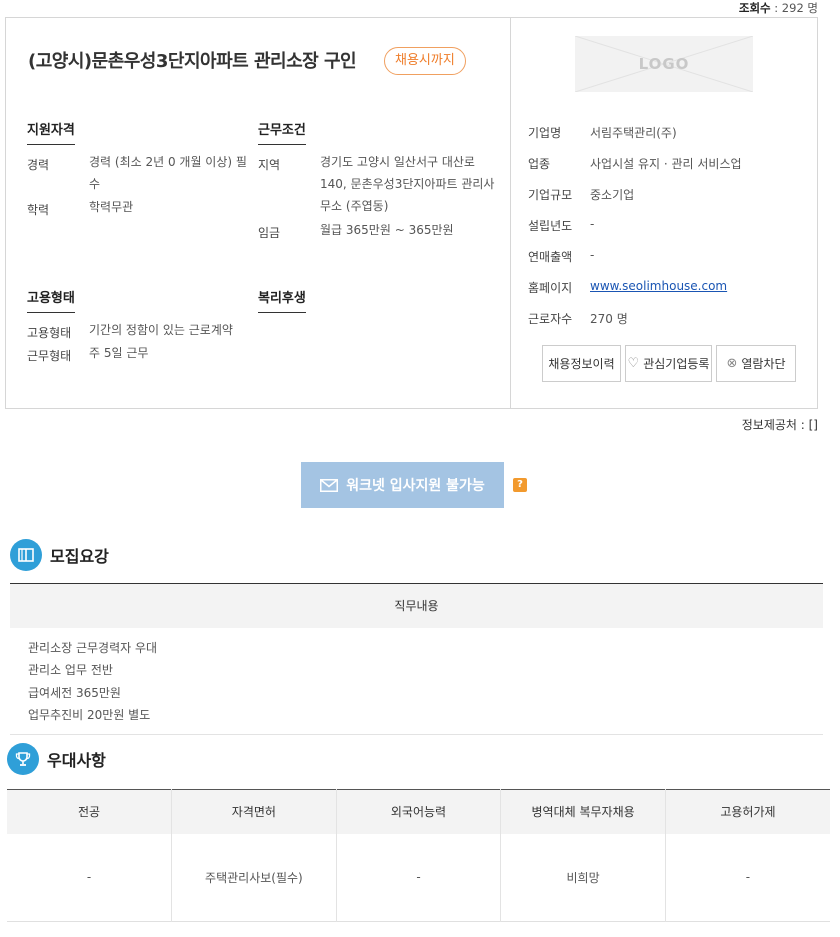 This screenshot has height=937, width=840. Describe the element at coordinates (329, 485) in the screenshot. I see `envelope-icon` at that location.